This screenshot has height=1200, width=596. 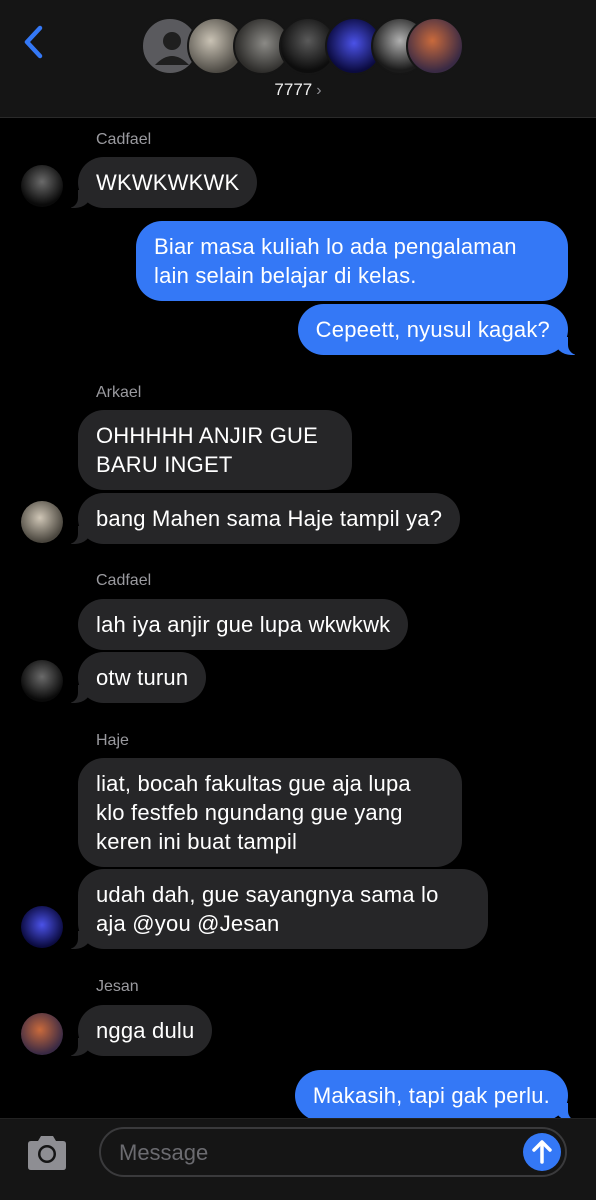 What do you see at coordinates (309, 1153) in the screenshot?
I see `message-input` at bounding box center [309, 1153].